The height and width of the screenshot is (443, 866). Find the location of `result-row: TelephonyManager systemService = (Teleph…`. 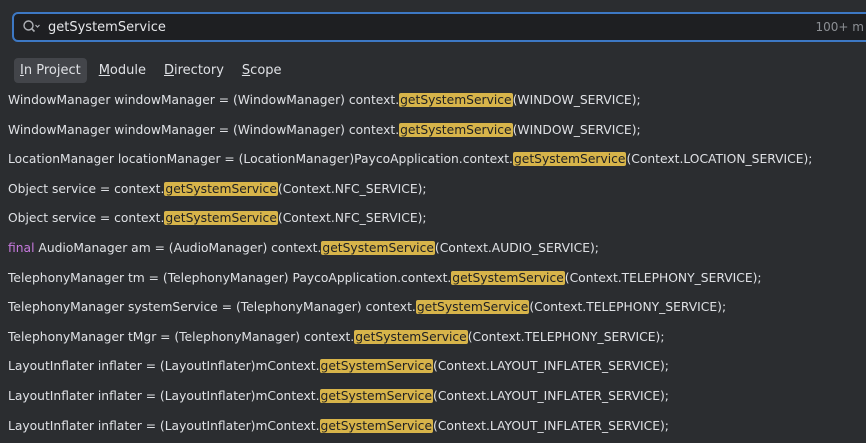

result-row: TelephonyManager systemService = (Teleph… is located at coordinates (433, 310).